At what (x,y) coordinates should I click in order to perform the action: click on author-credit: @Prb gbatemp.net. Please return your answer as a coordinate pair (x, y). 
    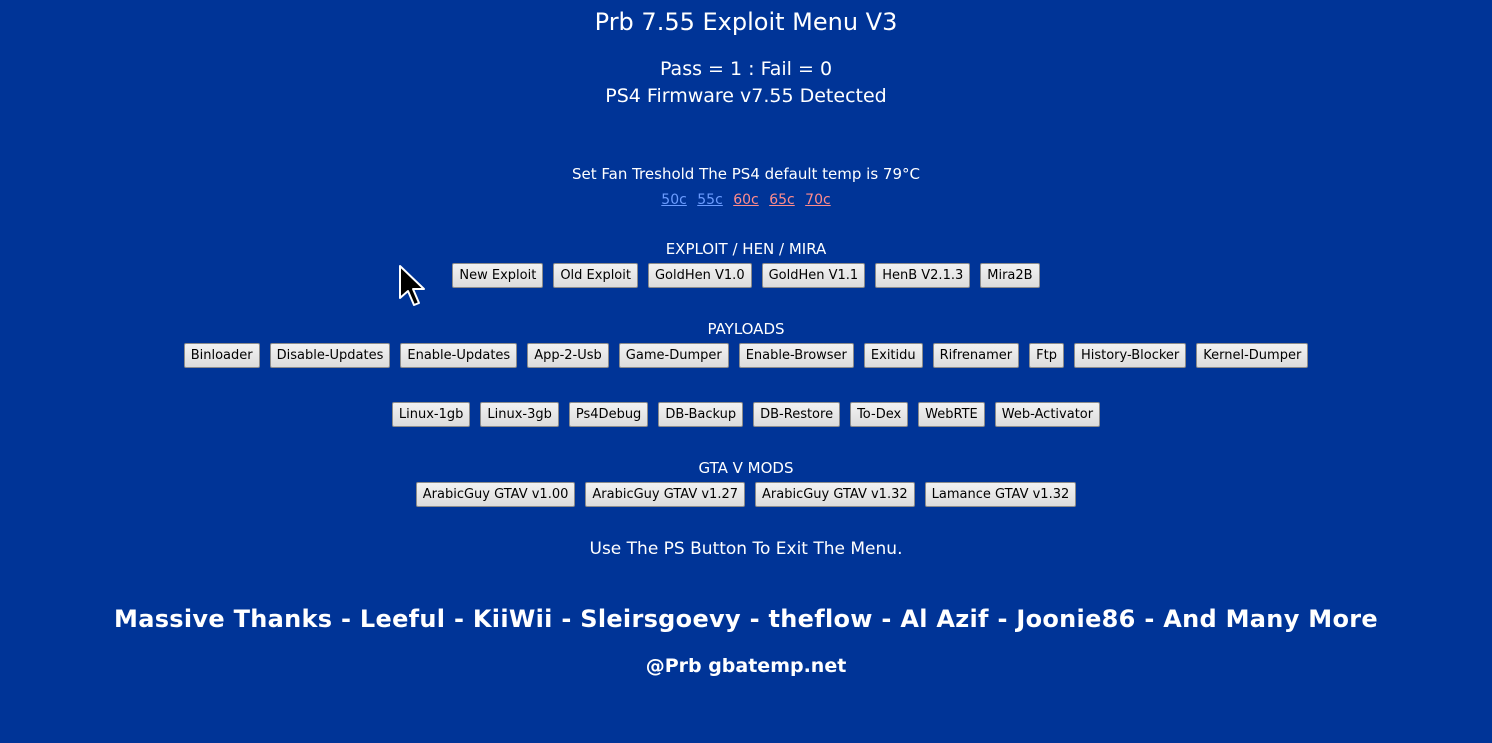
    Looking at the image, I should click on (746, 666).